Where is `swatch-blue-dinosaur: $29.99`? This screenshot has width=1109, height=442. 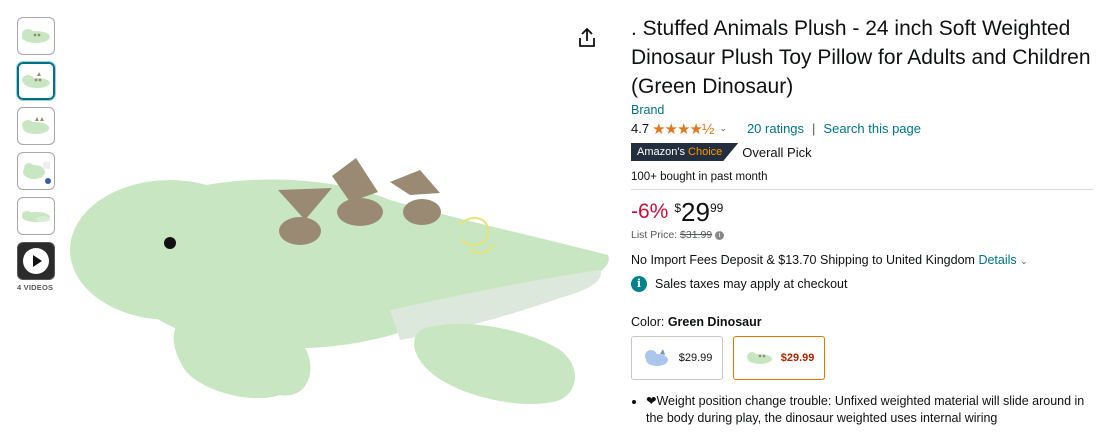
swatch-blue-dinosaur: $29.99 is located at coordinates (677, 358).